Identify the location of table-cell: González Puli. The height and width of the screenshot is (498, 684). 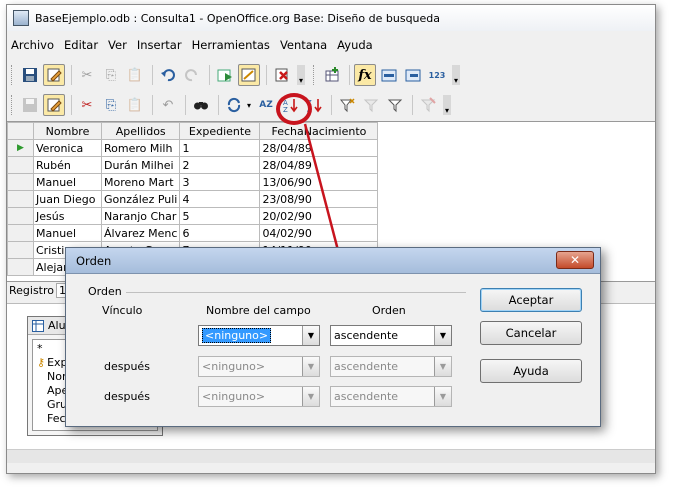
(140, 199).